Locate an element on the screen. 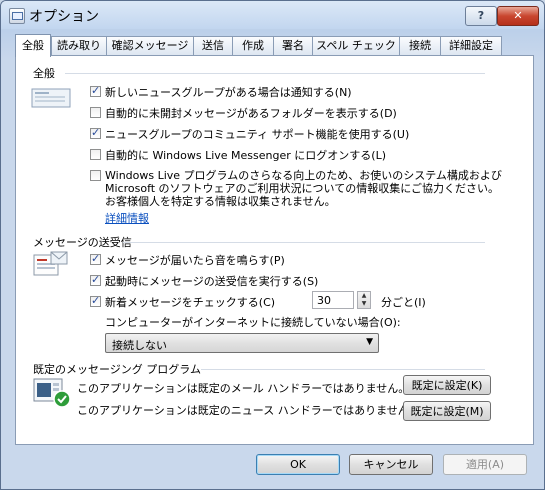 This screenshot has height=490, width=545. default-program-icon is located at coordinates (52, 393).